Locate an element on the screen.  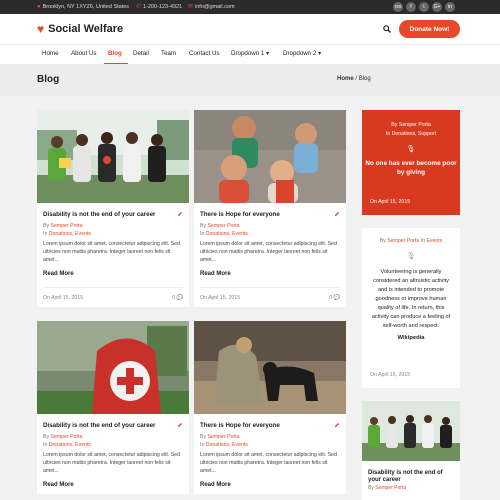
email-text: info@gmail.com is located at coordinates (215, 7).